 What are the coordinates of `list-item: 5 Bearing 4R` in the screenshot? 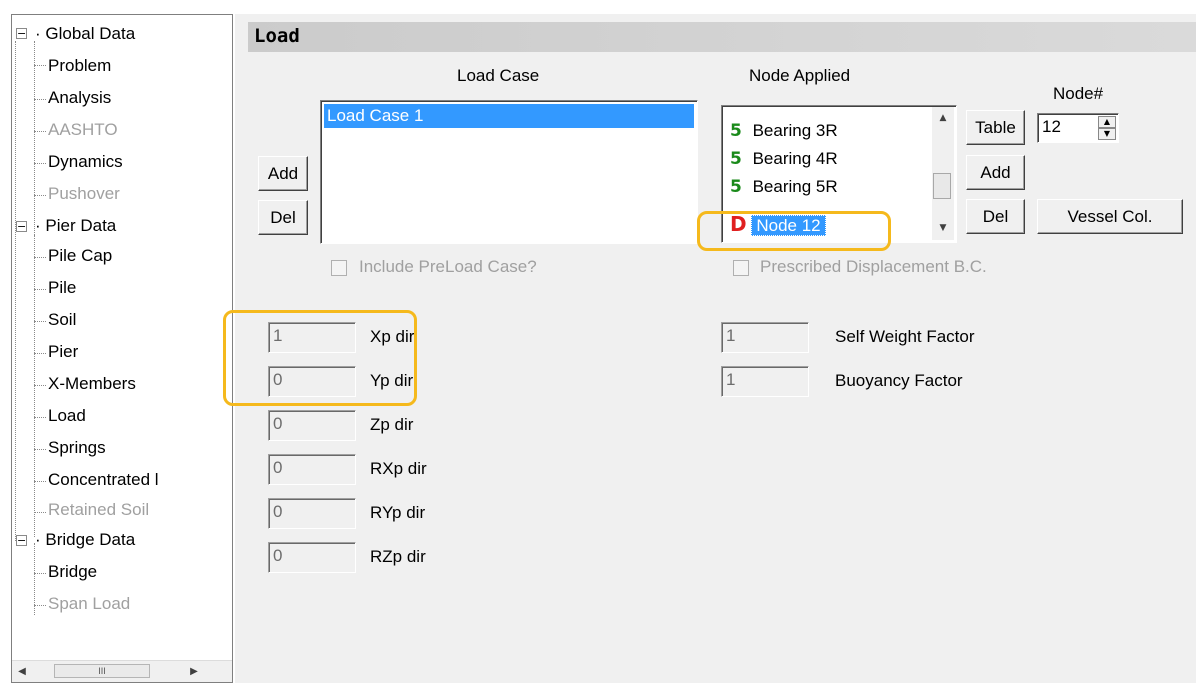 It's located at (784, 159).